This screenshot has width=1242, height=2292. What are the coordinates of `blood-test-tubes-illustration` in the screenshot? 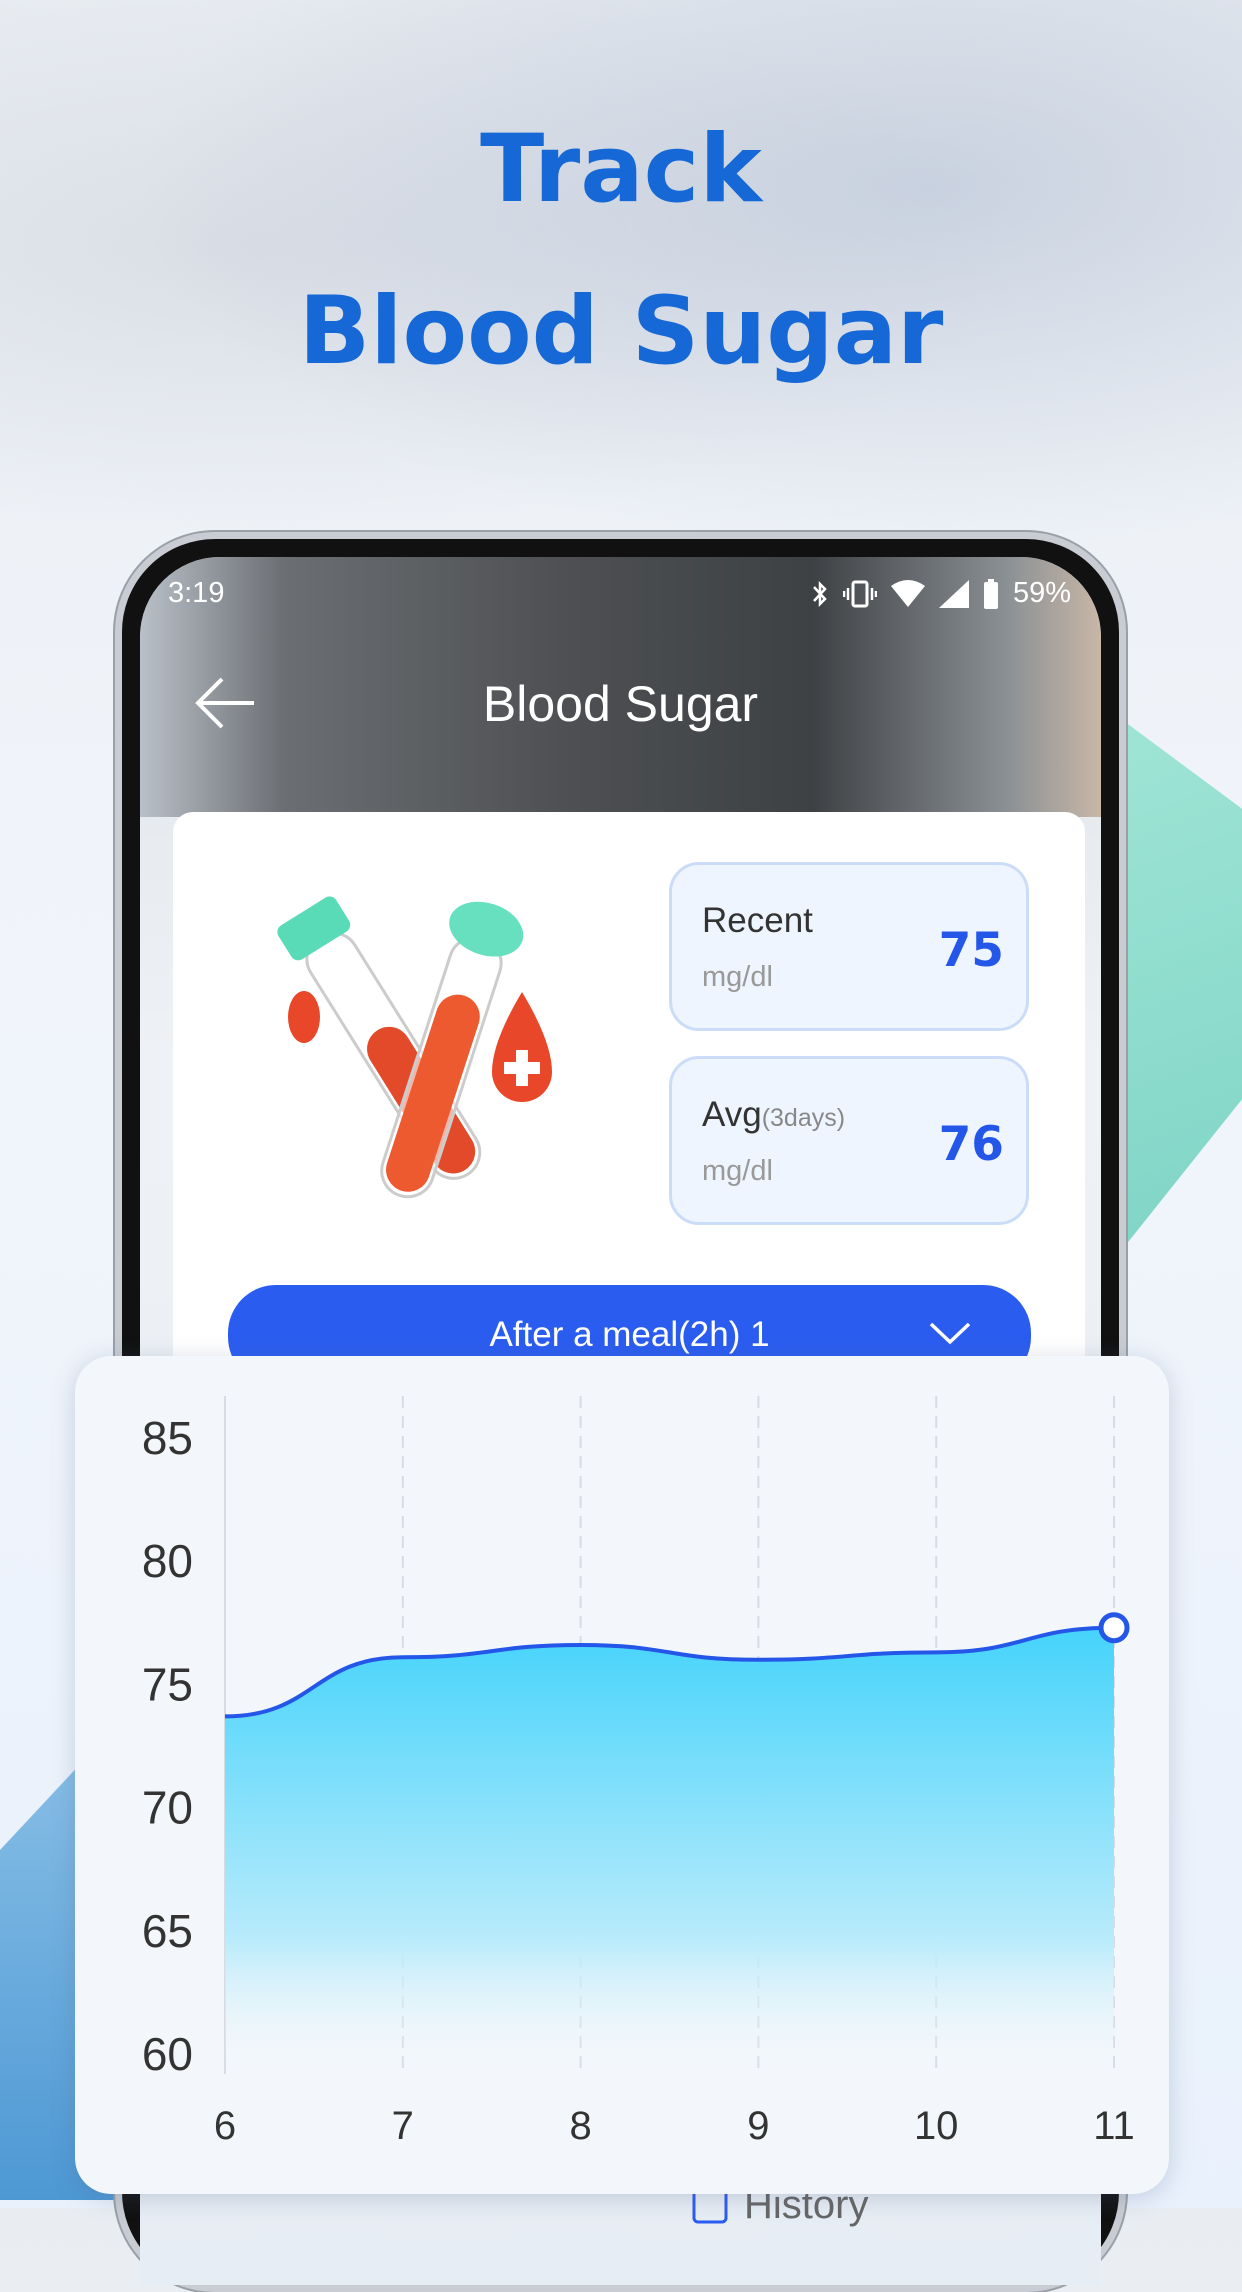 It's located at (414, 1047).